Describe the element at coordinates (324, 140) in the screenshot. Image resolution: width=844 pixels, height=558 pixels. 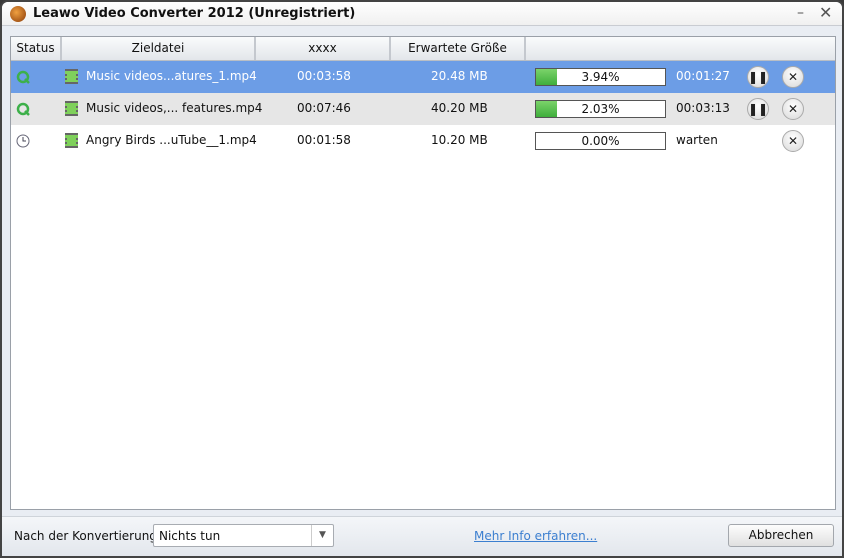
I see `duration: 00:01:58` at that location.